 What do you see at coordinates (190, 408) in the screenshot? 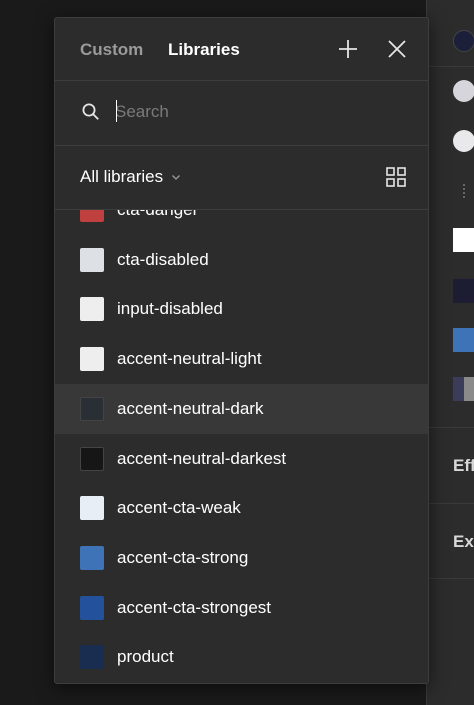
I see `color-style-name: accent-neutral-dark` at bounding box center [190, 408].